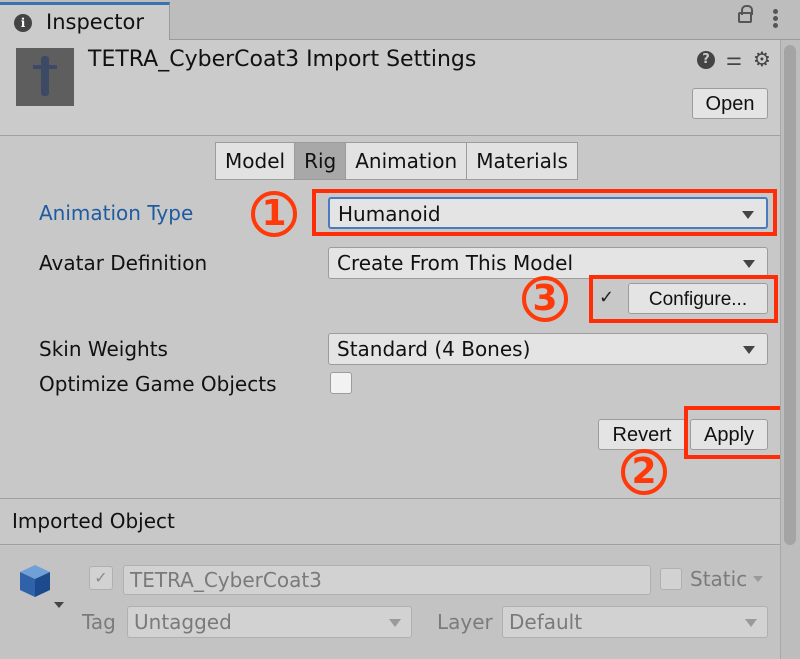 This screenshot has width=800, height=659. I want to click on static-checkbox, so click(671, 579).